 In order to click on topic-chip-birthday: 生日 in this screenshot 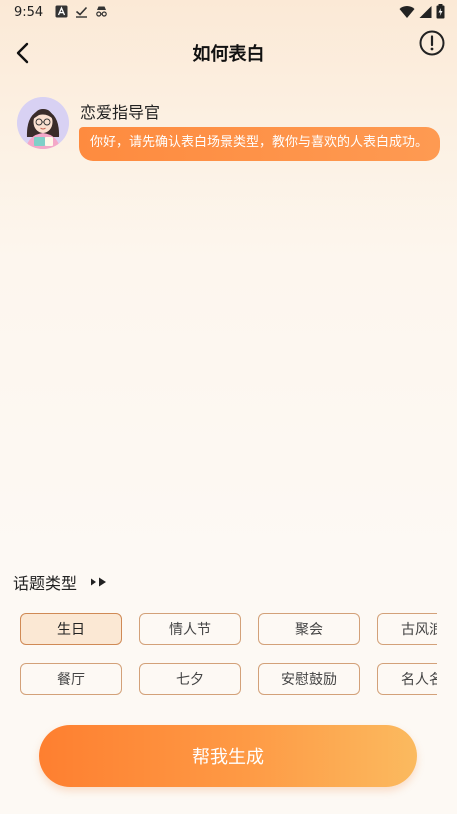, I will do `click(71, 629)`.